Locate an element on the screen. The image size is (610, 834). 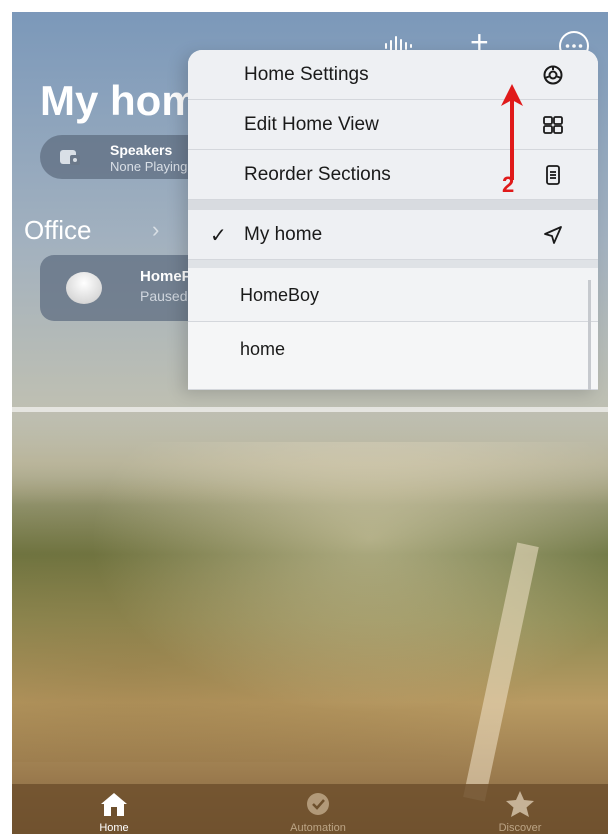
tab-home: Home is located at coordinates (114, 809).